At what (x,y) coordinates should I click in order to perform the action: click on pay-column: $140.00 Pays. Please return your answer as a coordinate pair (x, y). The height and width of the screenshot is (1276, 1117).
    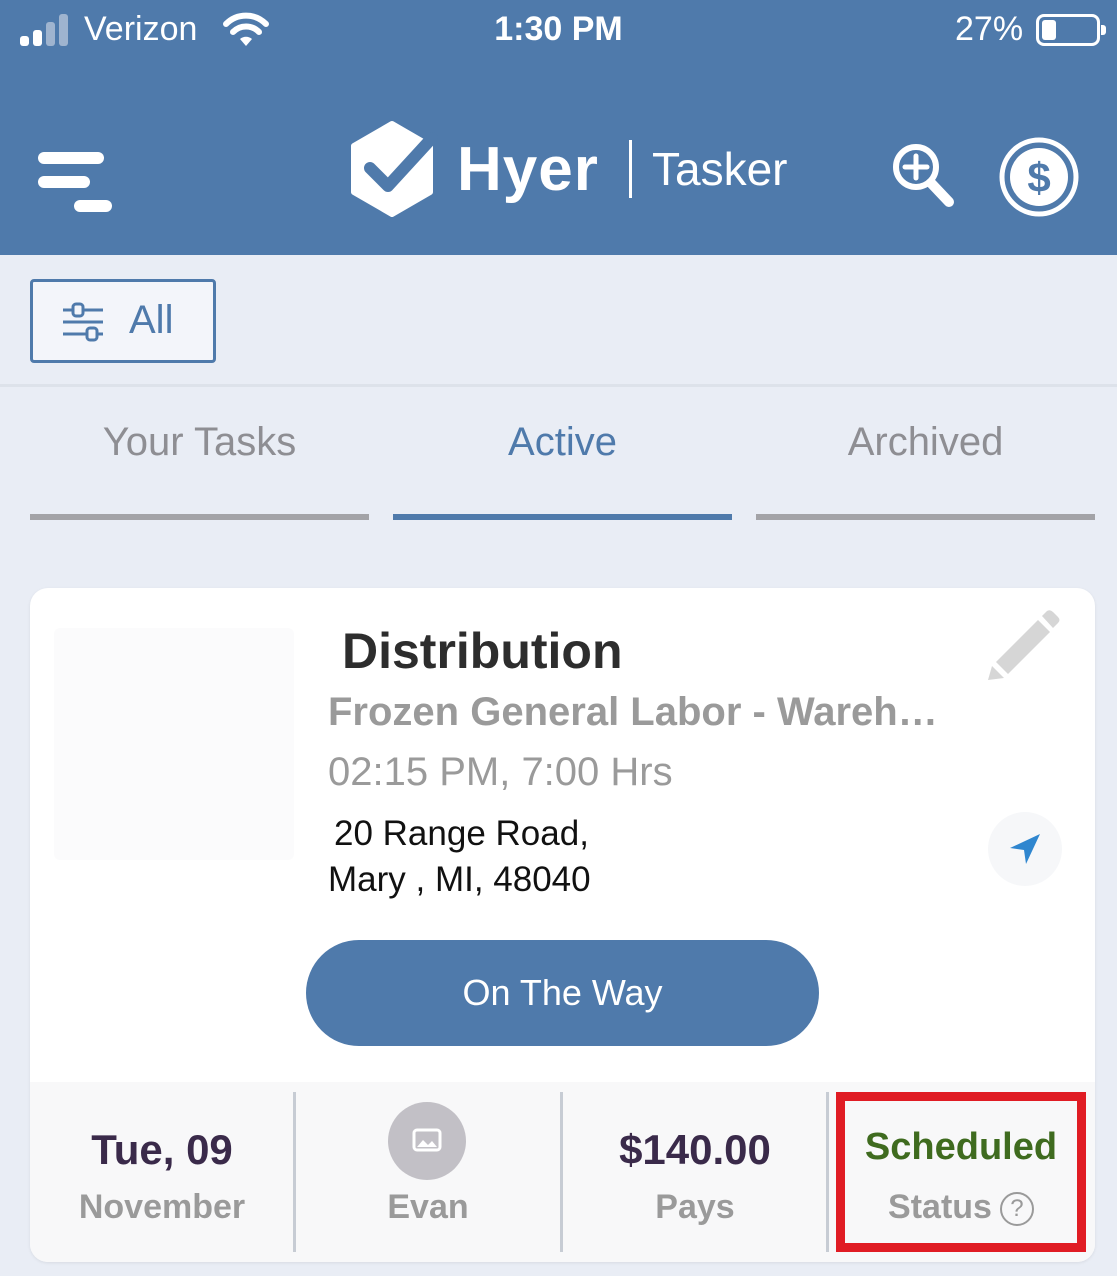
    Looking at the image, I should click on (695, 1172).